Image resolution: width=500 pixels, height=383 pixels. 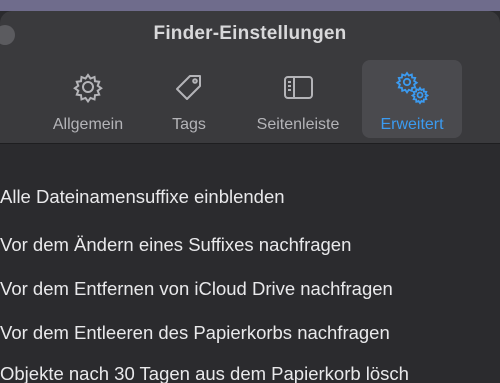 I want to click on tab-label: Seitenleiste, so click(x=298, y=124).